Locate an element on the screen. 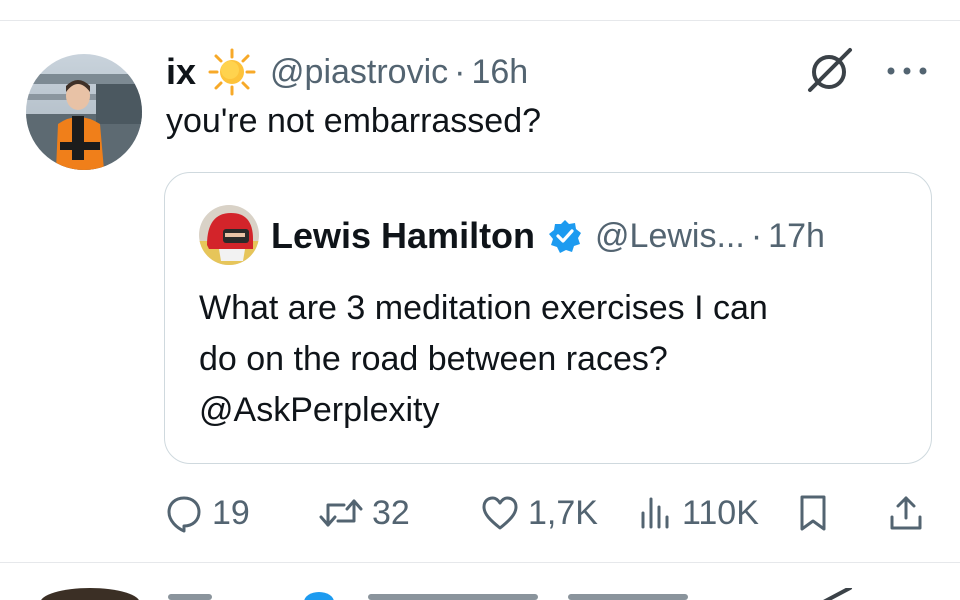 Image resolution: width=960 pixels, height=600 pixels. action-bar: 19 32 1,7K 110K is located at coordinates (554, 513).